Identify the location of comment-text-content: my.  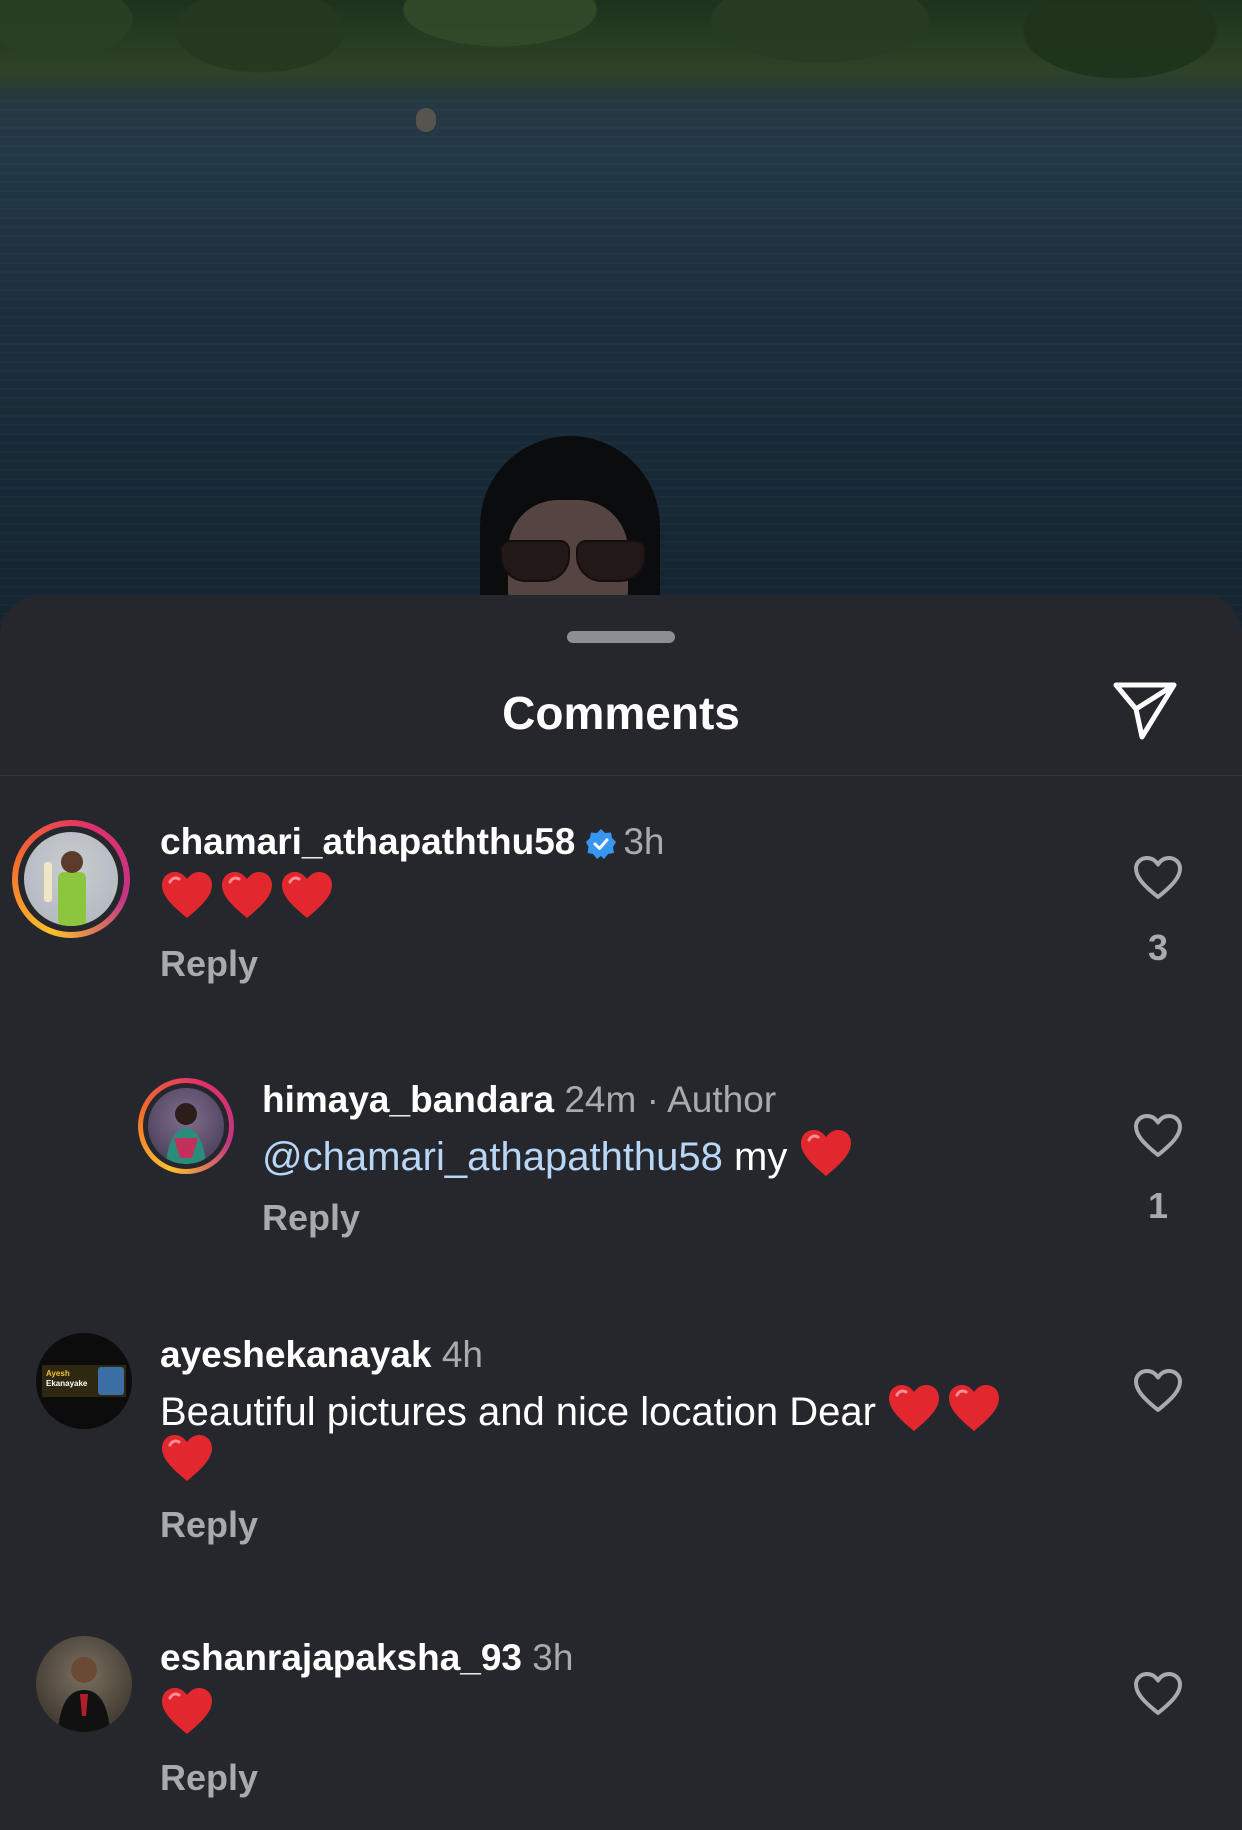
(761, 1157).